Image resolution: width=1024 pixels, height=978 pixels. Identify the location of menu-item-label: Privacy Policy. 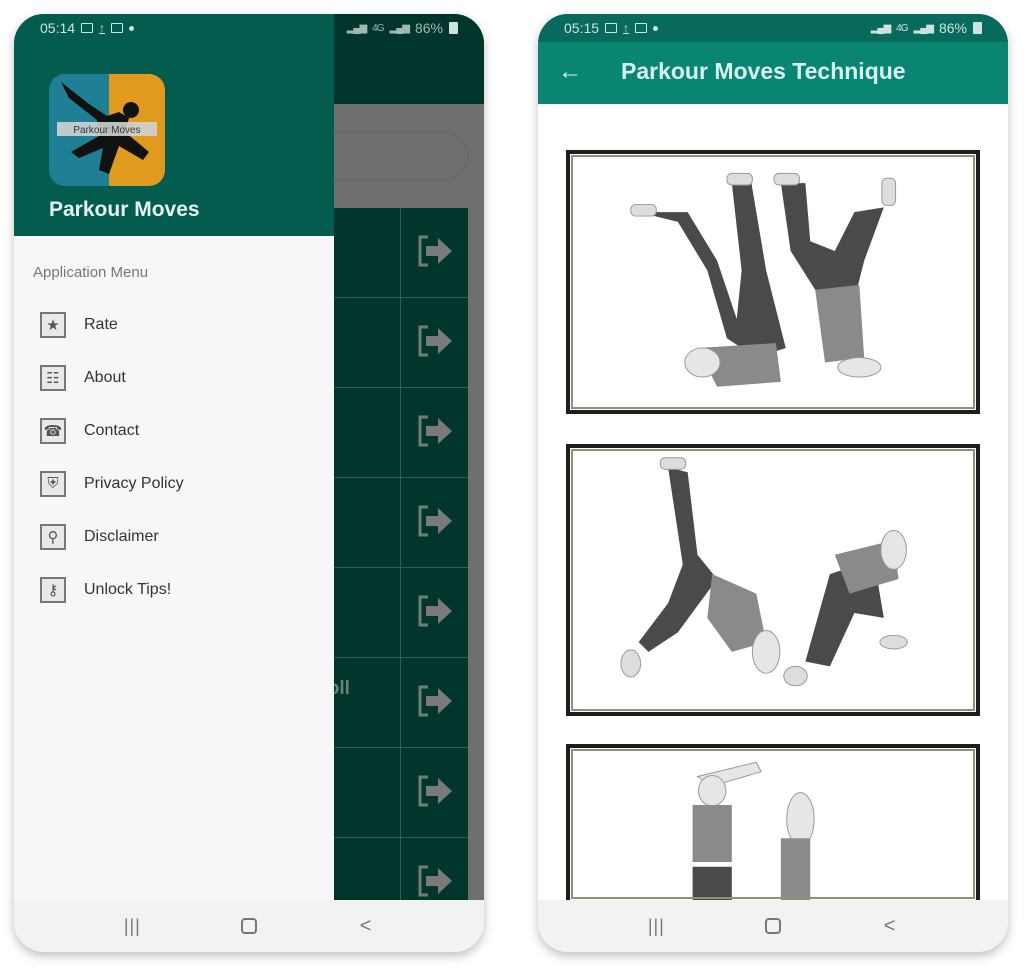
(134, 483).